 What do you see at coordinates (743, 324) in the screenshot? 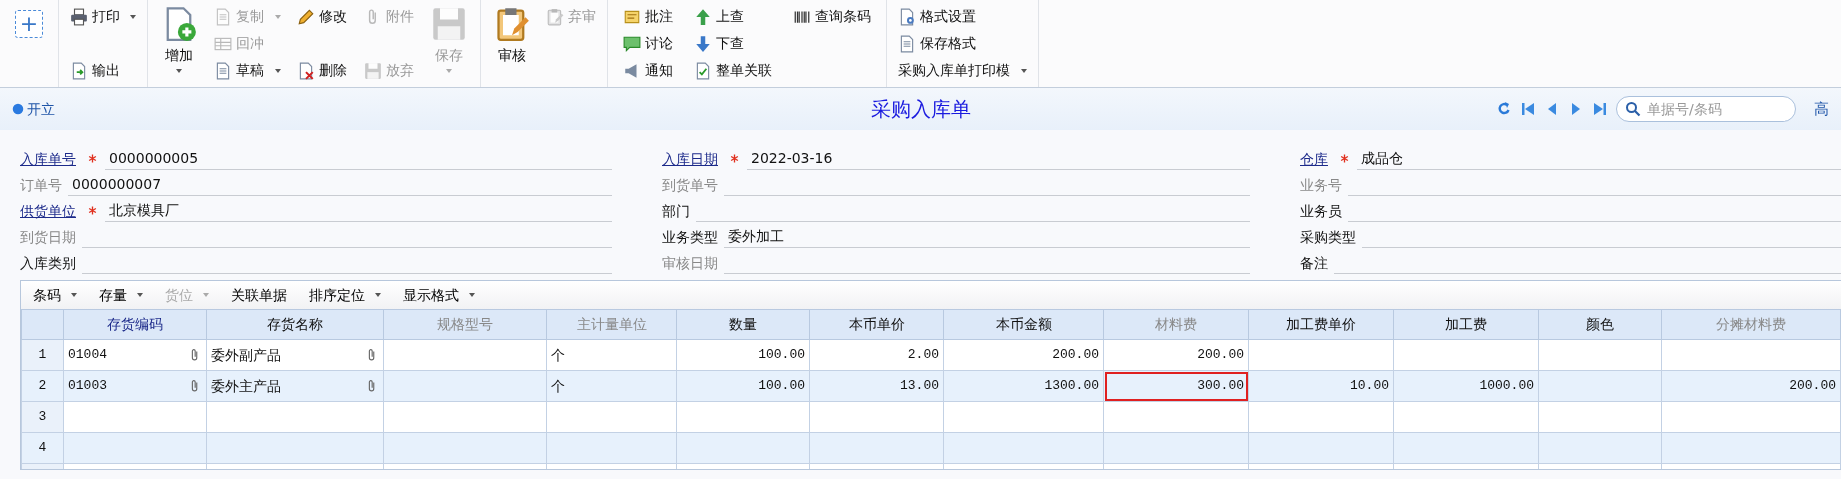
I see `column-header: 数量` at bounding box center [743, 324].